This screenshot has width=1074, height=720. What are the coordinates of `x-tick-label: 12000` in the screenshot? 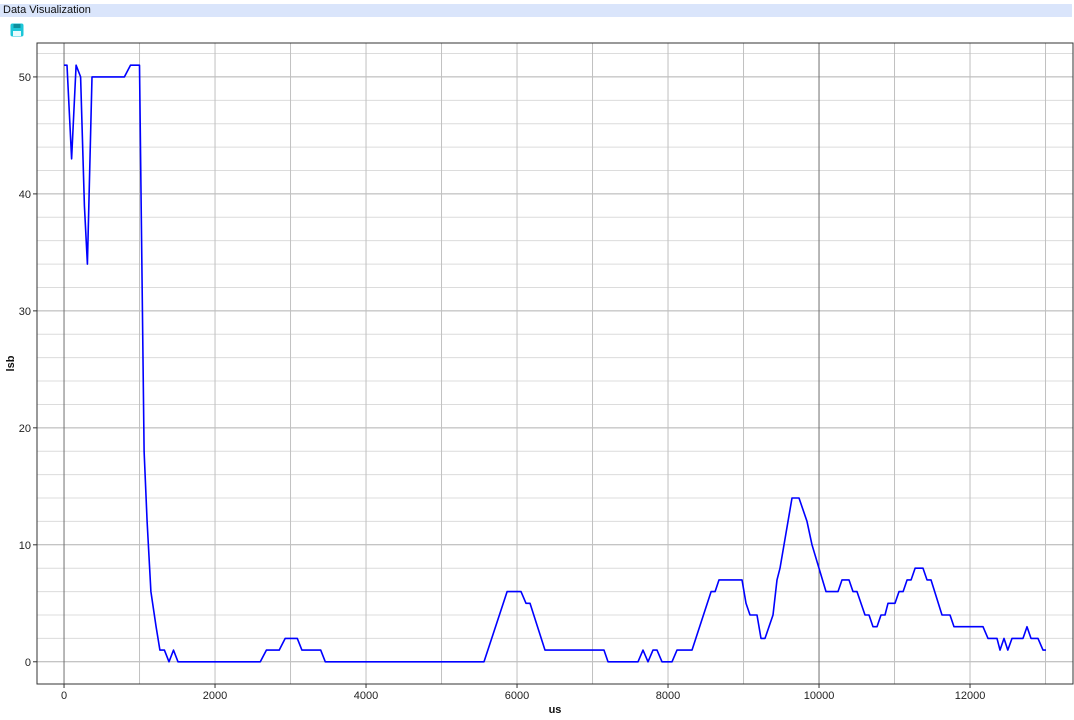 It's located at (970, 696).